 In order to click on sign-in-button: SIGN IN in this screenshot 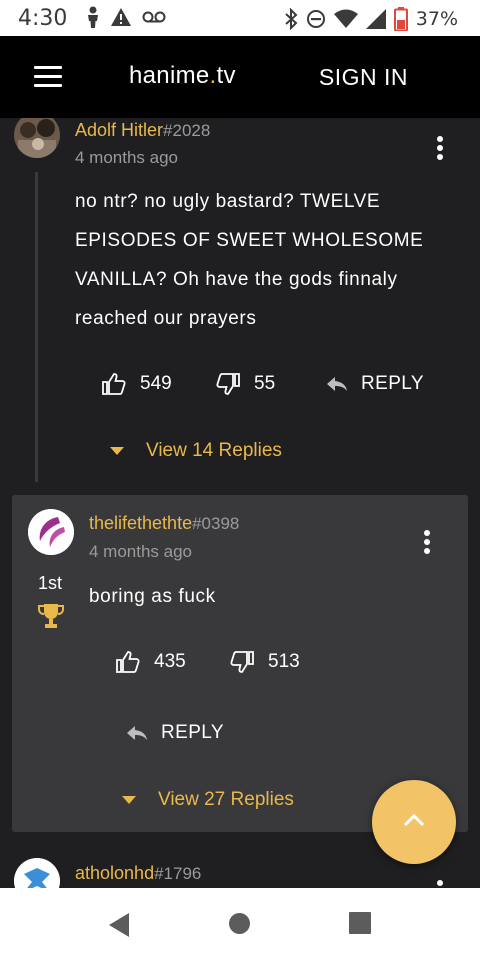, I will do `click(363, 77)`.